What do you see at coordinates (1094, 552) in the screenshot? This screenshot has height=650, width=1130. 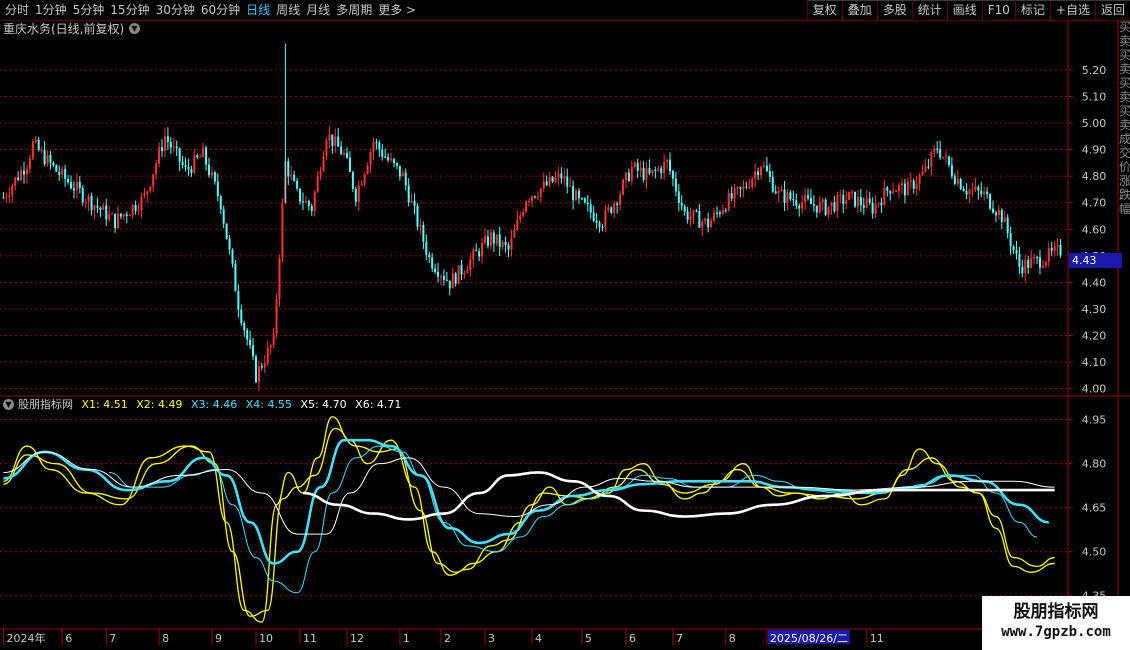 I see `indicator-tick-label: 4.50` at bounding box center [1094, 552].